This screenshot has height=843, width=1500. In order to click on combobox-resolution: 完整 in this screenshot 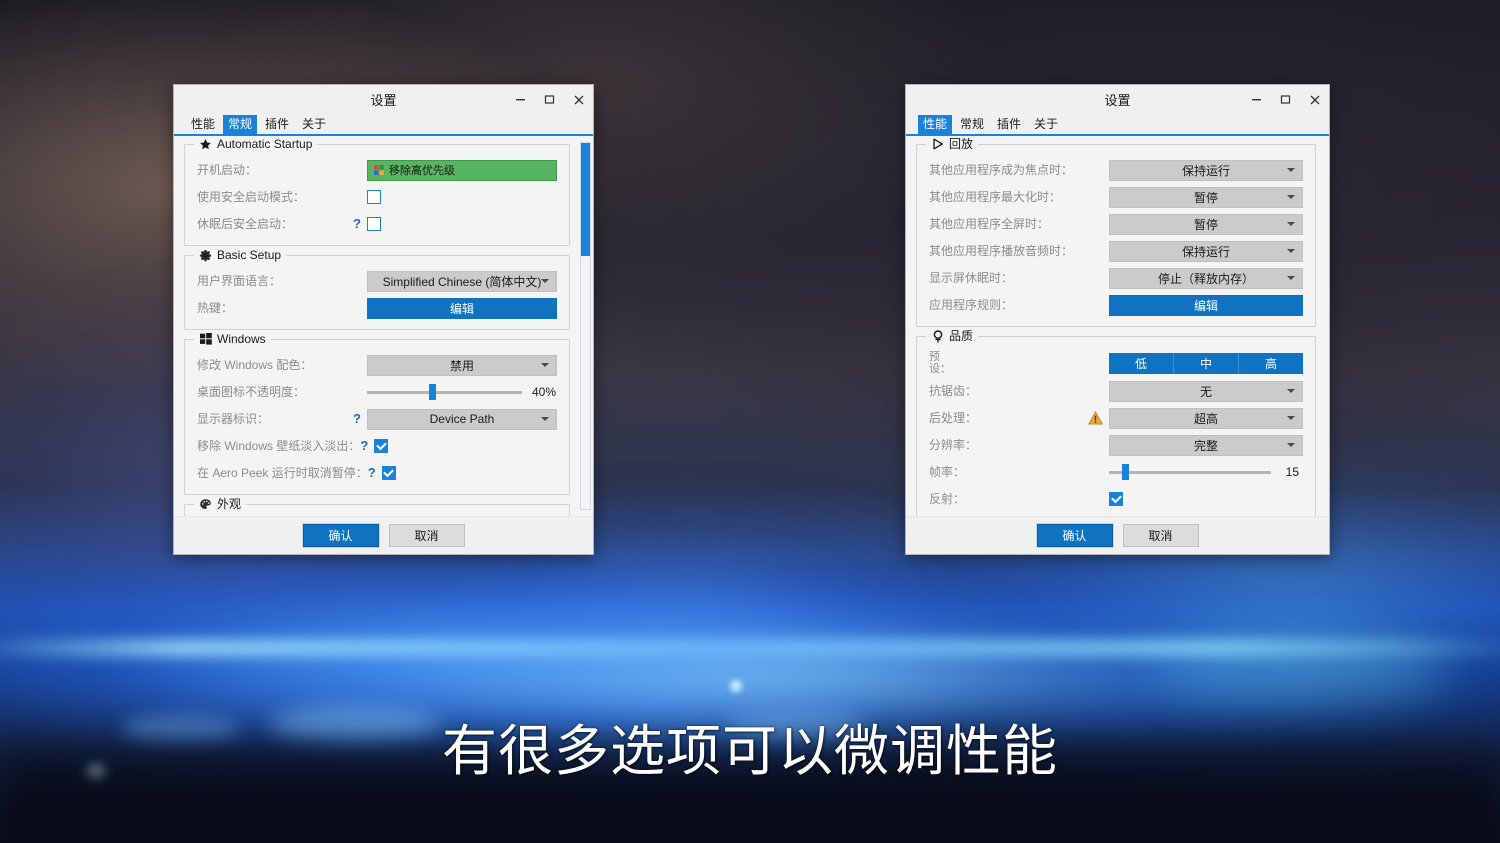, I will do `click(1206, 445)`.